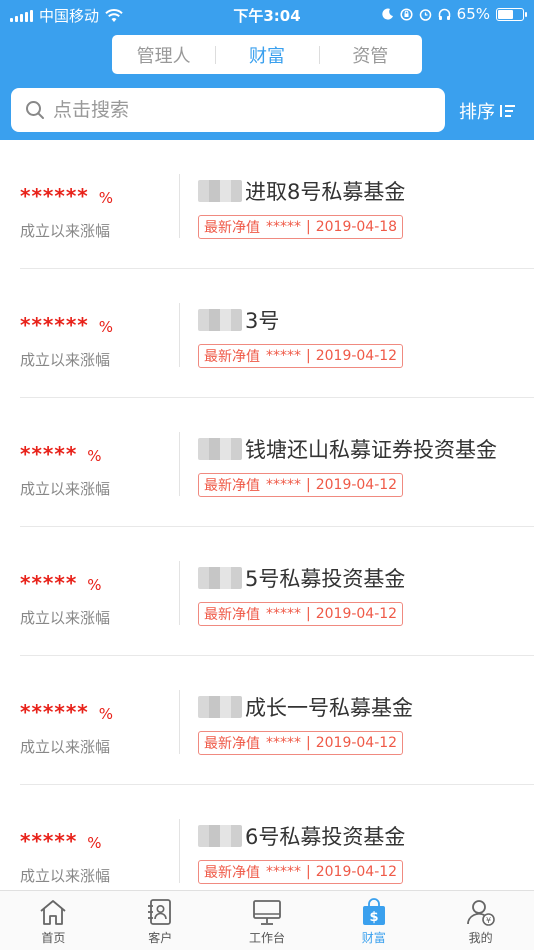 Image resolution: width=534 pixels, height=950 pixels. I want to click on segment-wealth: 财富, so click(266, 55).